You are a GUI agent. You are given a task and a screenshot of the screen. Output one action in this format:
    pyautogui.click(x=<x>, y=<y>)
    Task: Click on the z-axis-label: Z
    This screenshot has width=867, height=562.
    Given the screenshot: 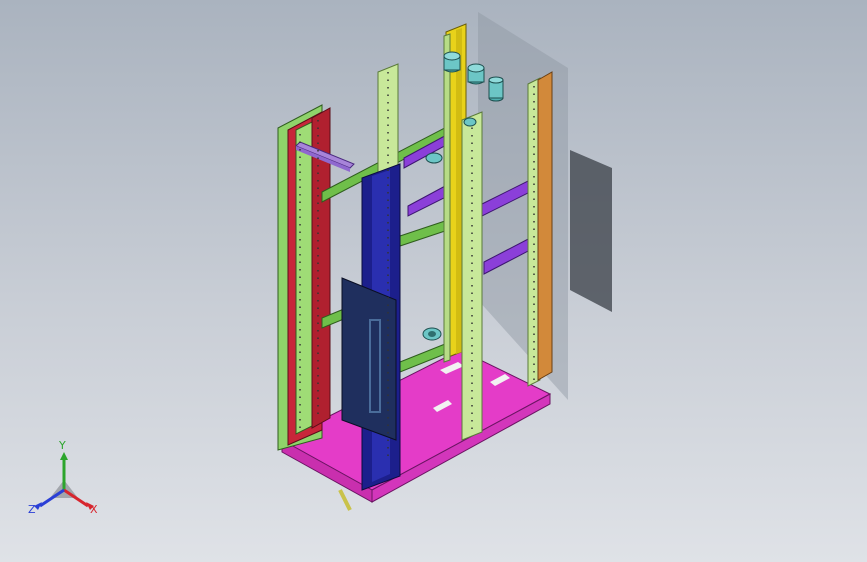 What is the action you would take?
    pyautogui.click(x=32, y=509)
    